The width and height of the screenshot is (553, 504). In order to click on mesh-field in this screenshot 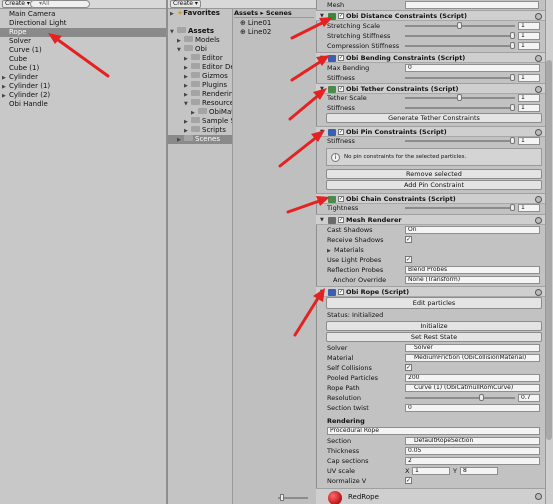, I will do `click(472, 5)`.